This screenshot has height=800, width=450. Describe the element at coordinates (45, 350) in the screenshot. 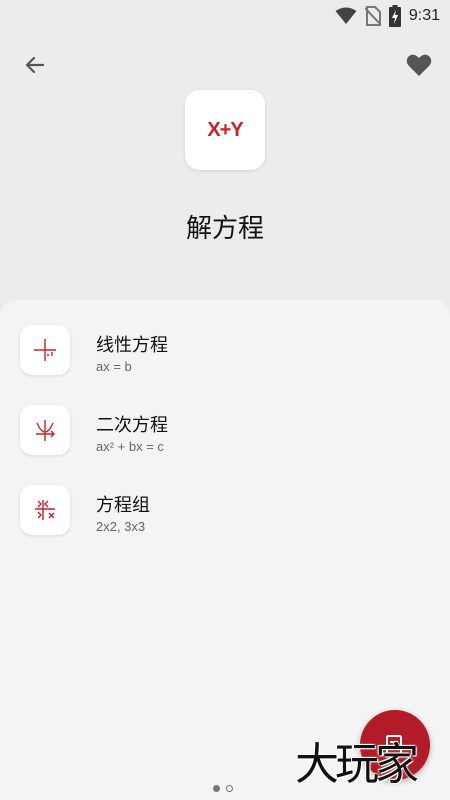

I see `linear-graph-icon` at that location.